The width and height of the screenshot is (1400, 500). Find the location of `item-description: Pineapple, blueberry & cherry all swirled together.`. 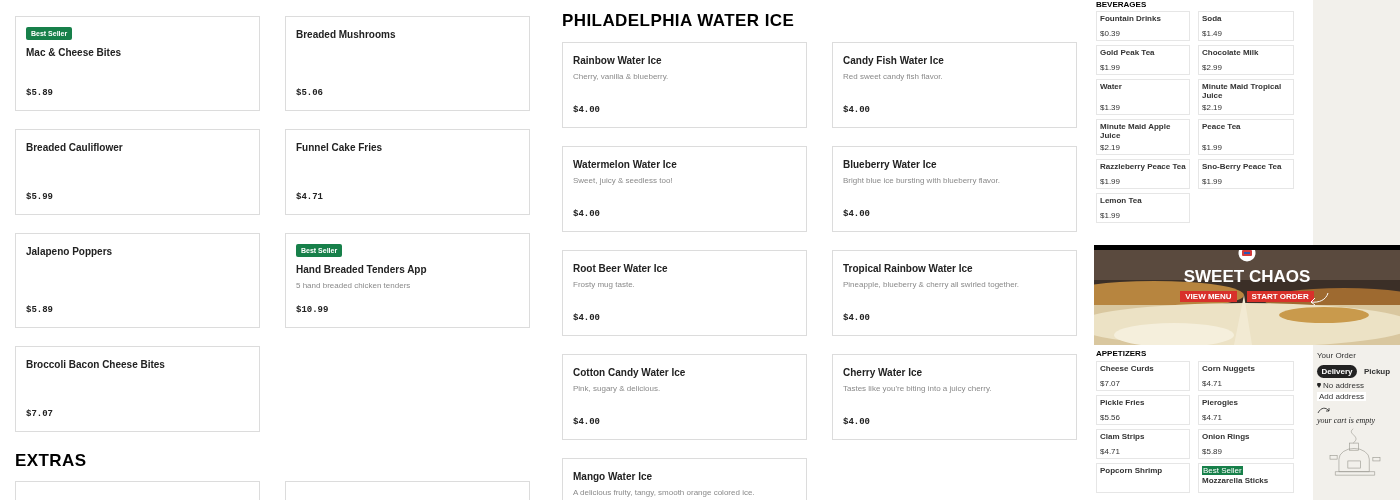

item-description: Pineapple, blueberry & cherry all swirled together. is located at coordinates (932, 285).